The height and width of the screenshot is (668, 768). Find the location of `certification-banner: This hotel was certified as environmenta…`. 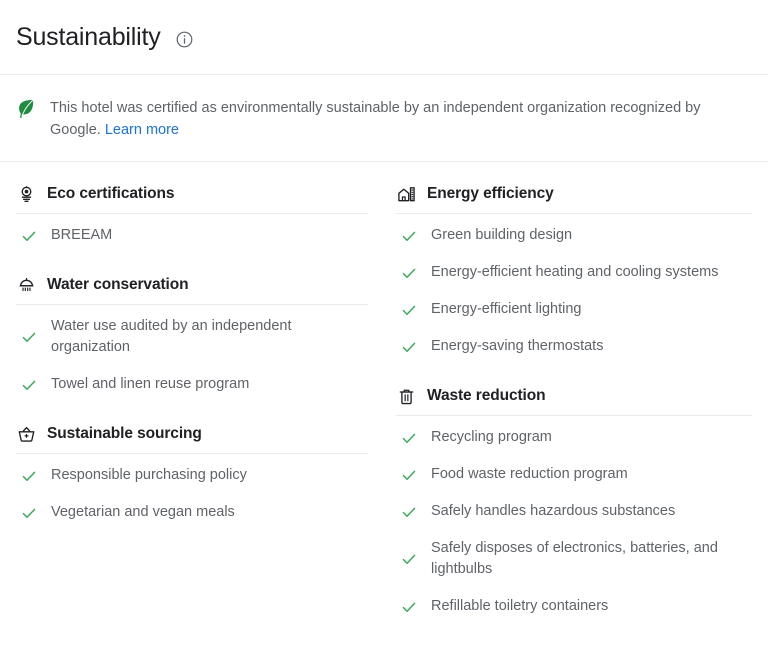

certification-banner: This hotel was certified as environmenta… is located at coordinates (384, 118).